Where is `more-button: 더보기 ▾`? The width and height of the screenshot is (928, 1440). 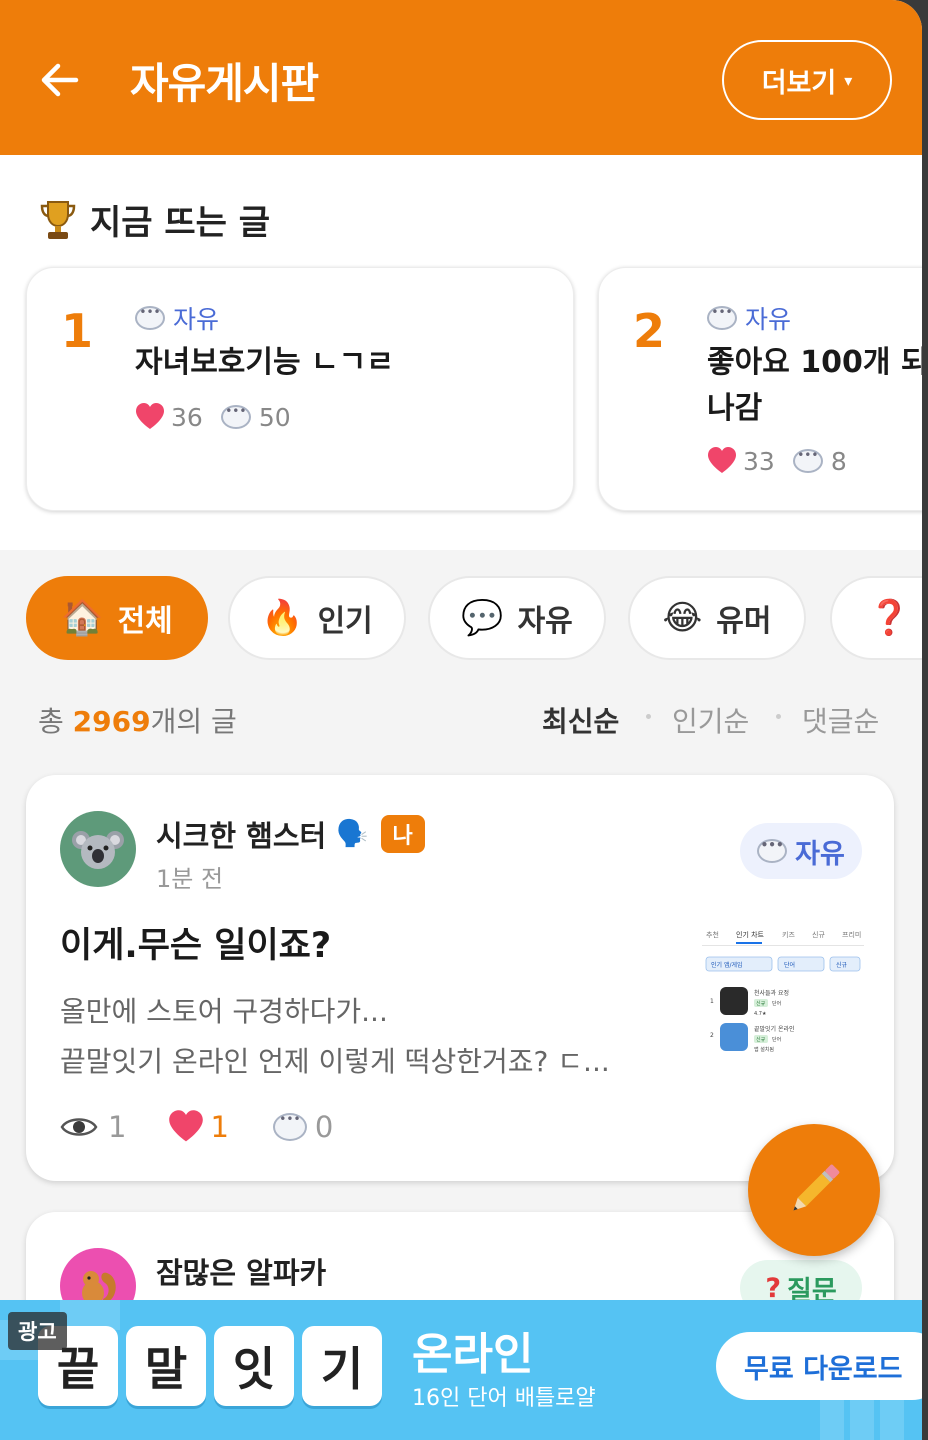 more-button: 더보기 ▾ is located at coordinates (807, 80).